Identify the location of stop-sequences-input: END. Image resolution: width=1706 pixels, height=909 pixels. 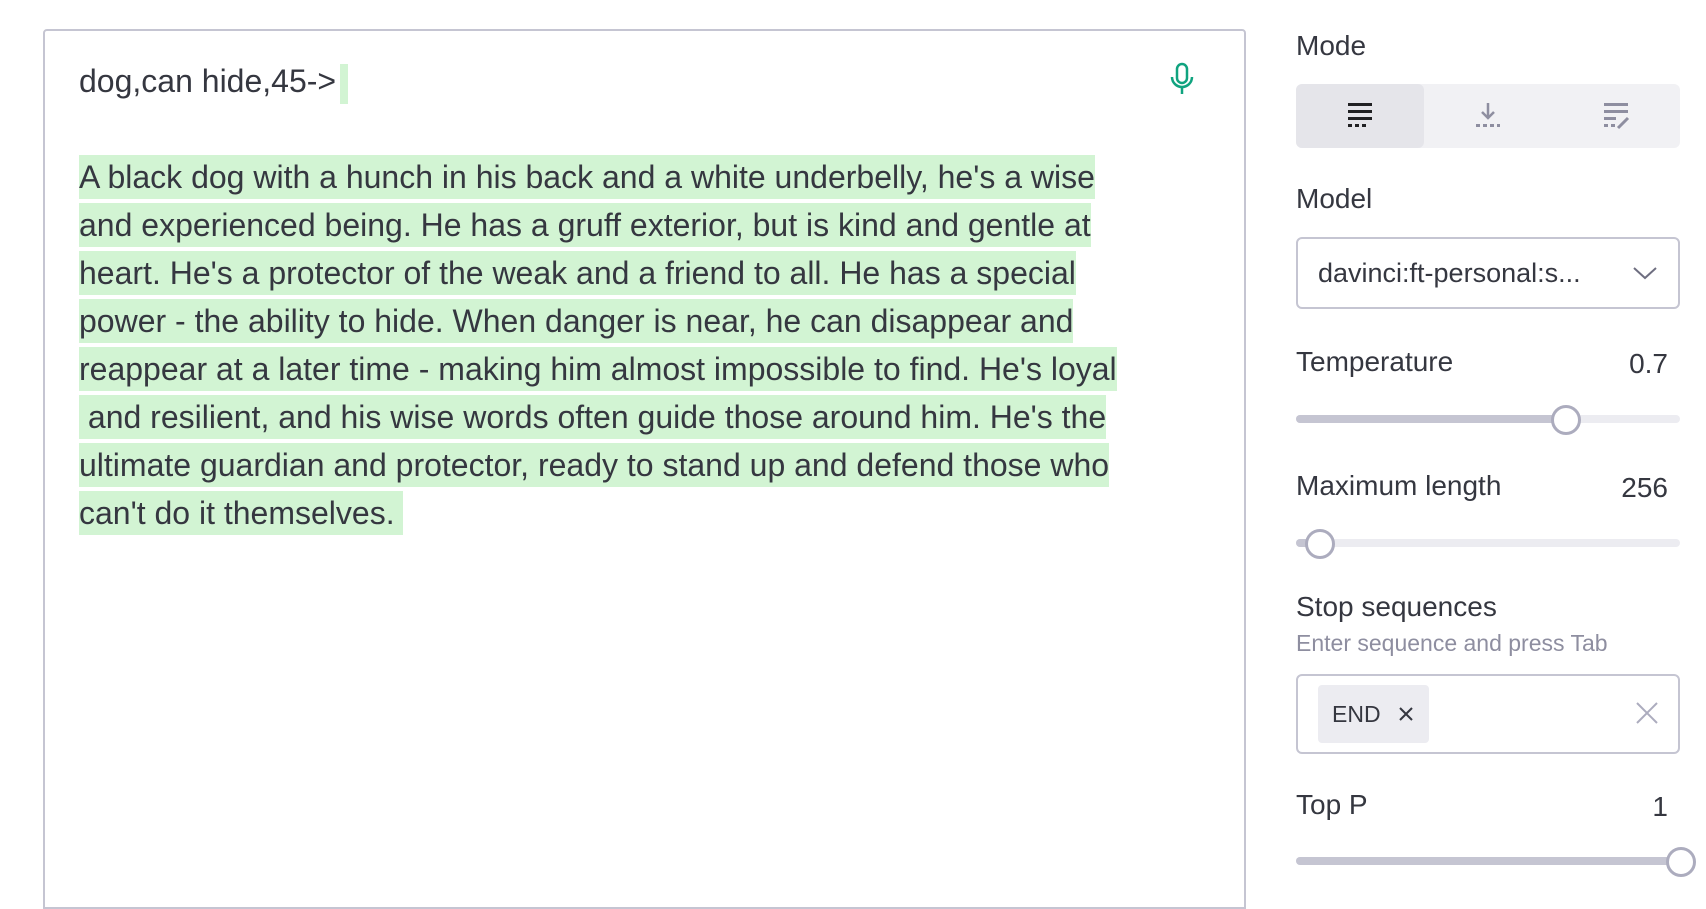
(1488, 714).